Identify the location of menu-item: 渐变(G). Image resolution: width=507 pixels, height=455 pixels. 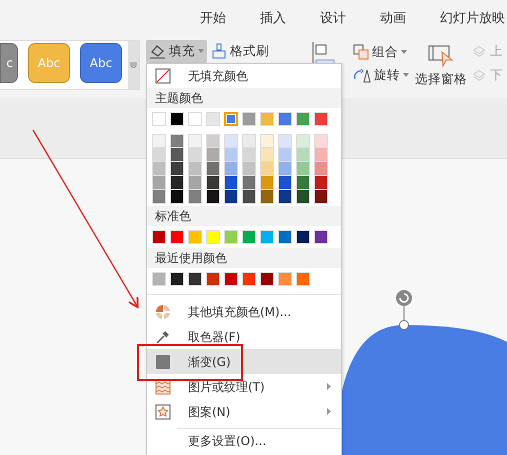
(244, 361).